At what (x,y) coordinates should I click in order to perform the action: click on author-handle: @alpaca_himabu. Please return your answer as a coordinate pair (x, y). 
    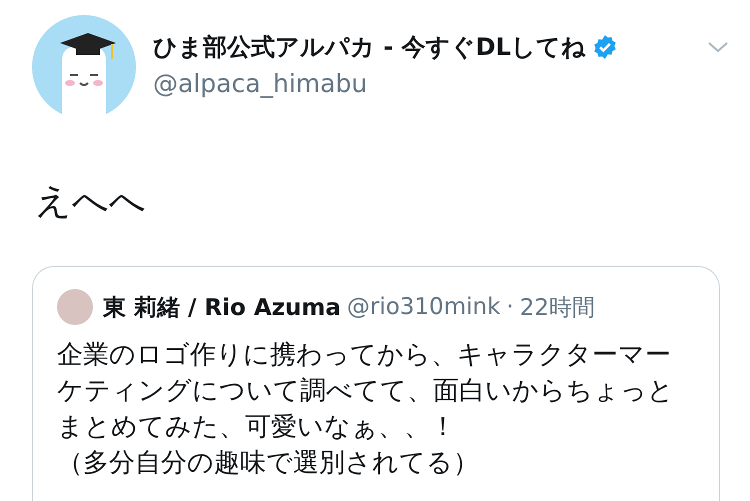
    Looking at the image, I should click on (441, 83).